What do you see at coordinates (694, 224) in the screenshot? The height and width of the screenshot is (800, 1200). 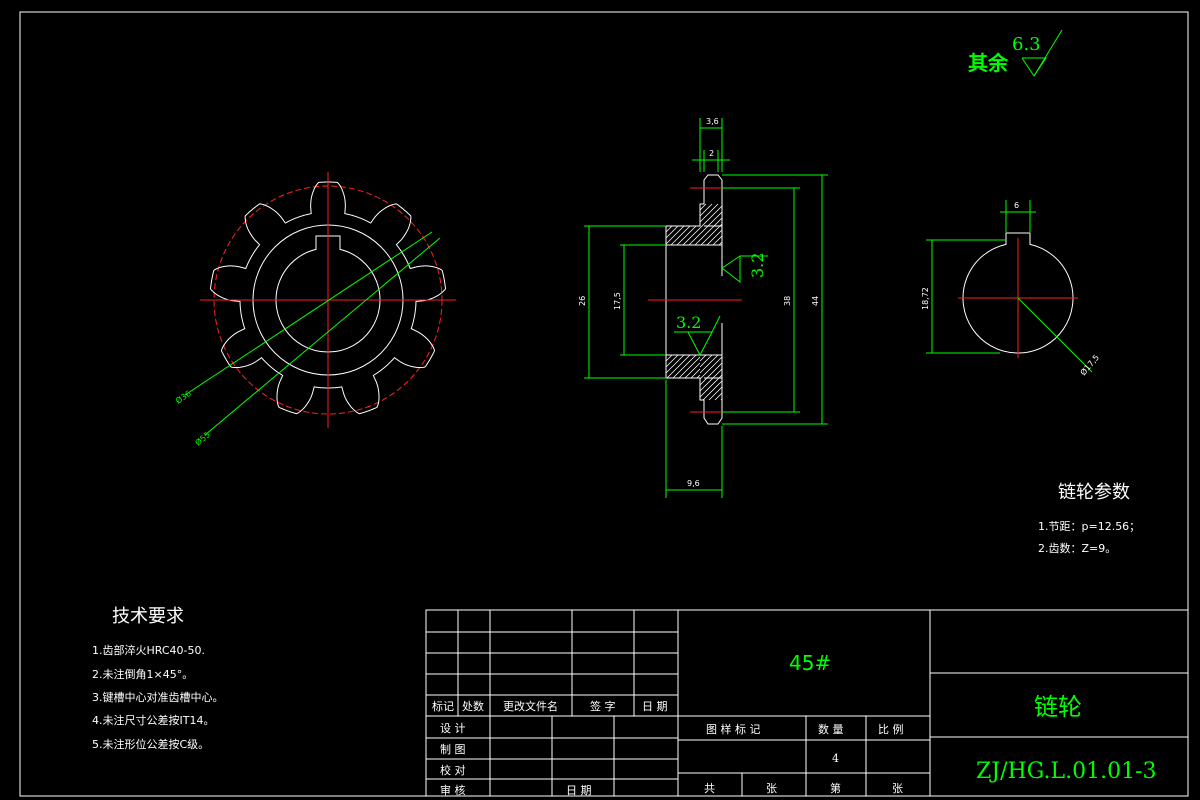 I see `hatch-top` at bounding box center [694, 224].